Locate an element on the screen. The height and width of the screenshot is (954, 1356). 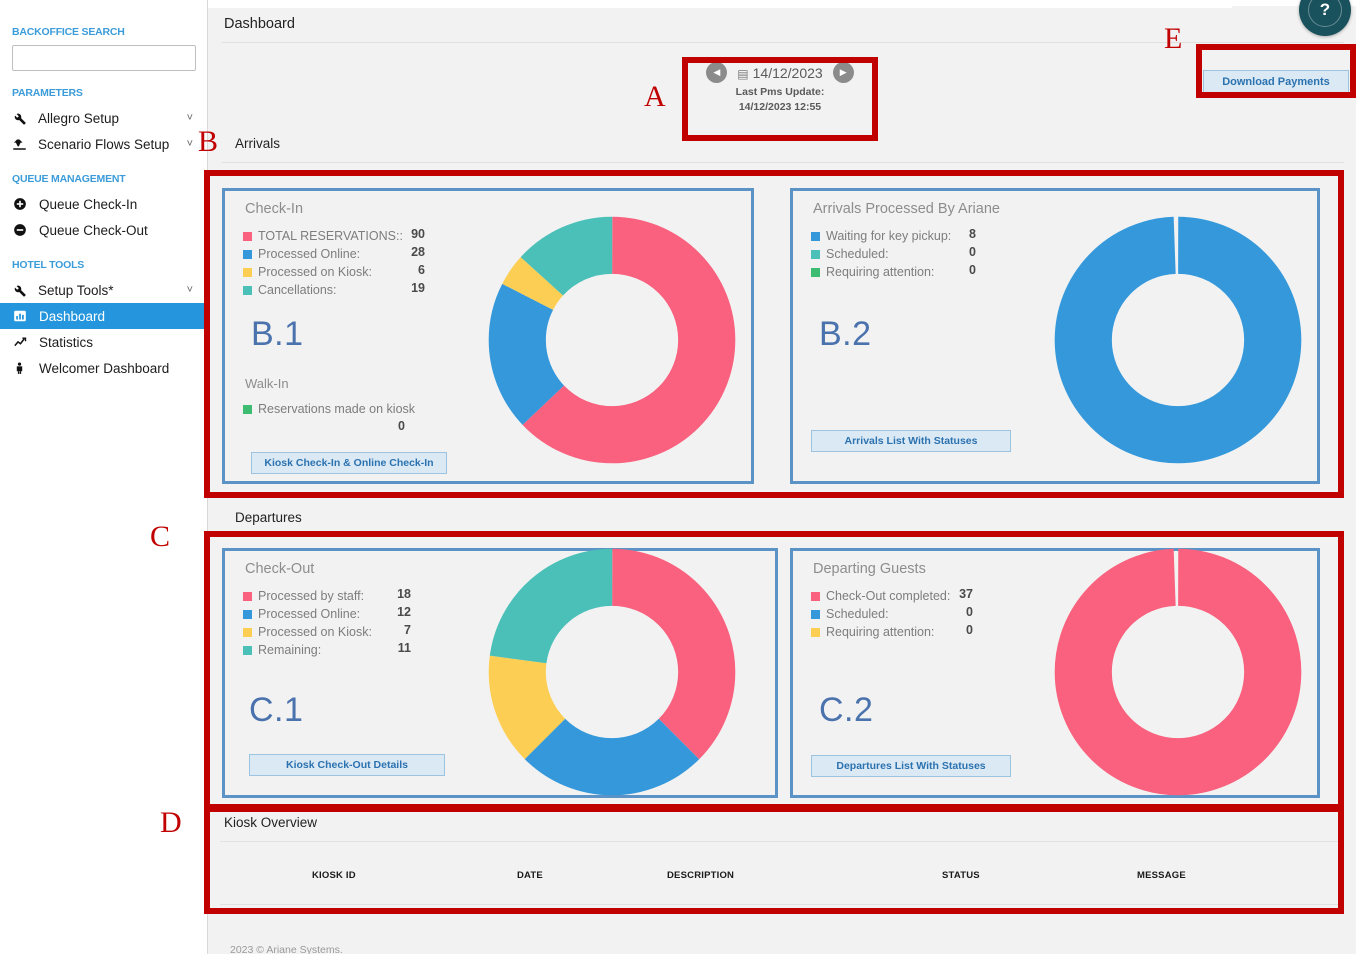
sidebar-item-queue-check-in: Queue Check-In is located at coordinates (103, 204).